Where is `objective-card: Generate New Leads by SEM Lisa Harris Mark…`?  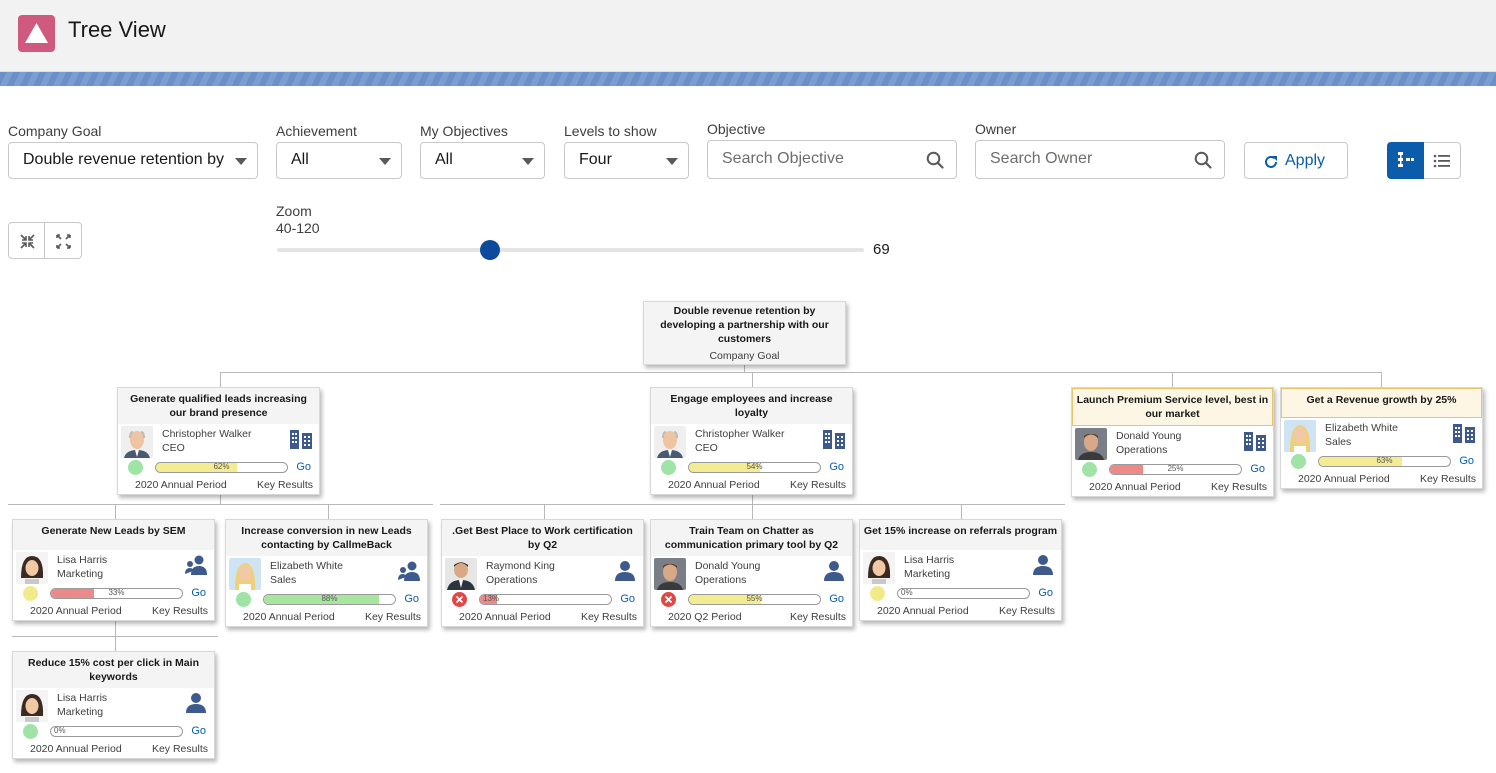
objective-card: Generate New Leads by SEM Lisa Harris Mark… is located at coordinates (113, 570).